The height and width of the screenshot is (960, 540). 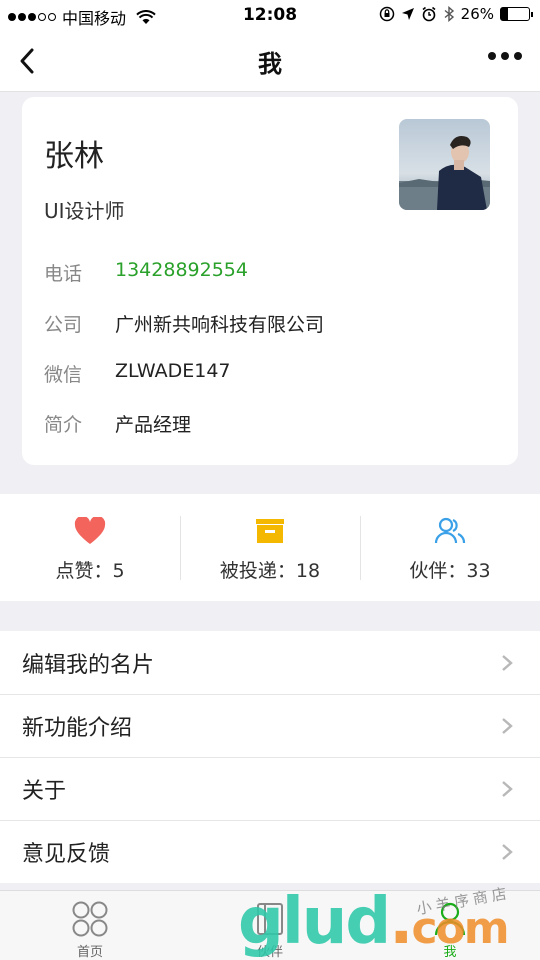 What do you see at coordinates (456, 14) in the screenshot?
I see `status-right: 26%` at bounding box center [456, 14].